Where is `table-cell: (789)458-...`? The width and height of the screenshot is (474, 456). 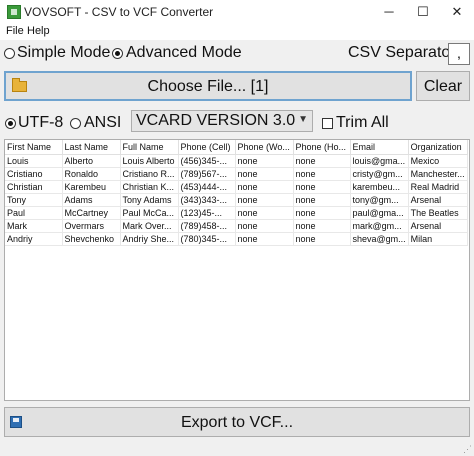
table-cell: (789)458-... is located at coordinates (207, 226).